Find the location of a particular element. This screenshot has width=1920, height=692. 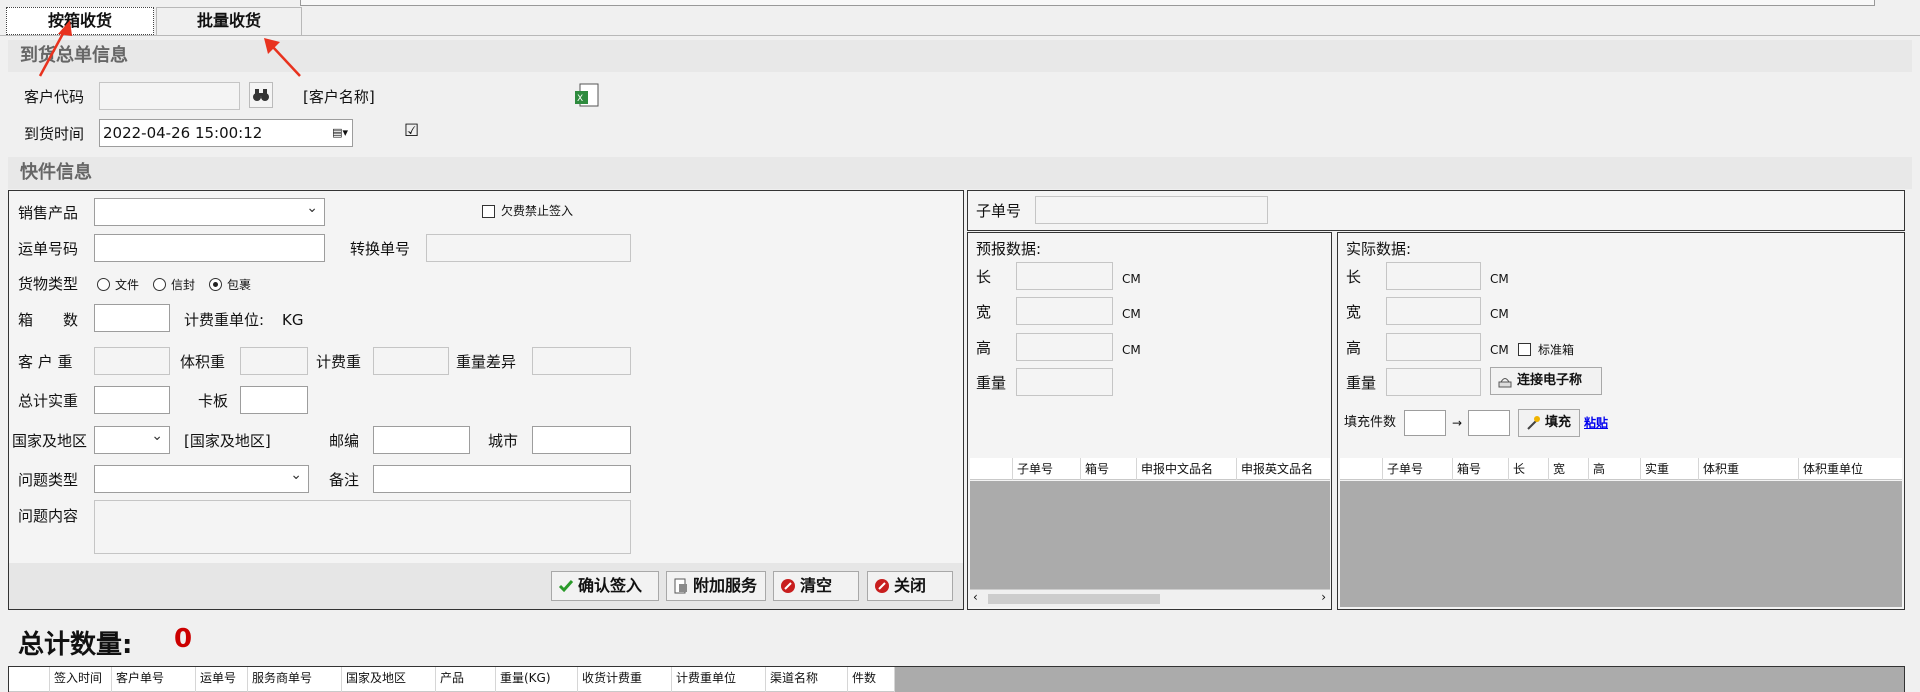

fill-from-input is located at coordinates (1425, 423).